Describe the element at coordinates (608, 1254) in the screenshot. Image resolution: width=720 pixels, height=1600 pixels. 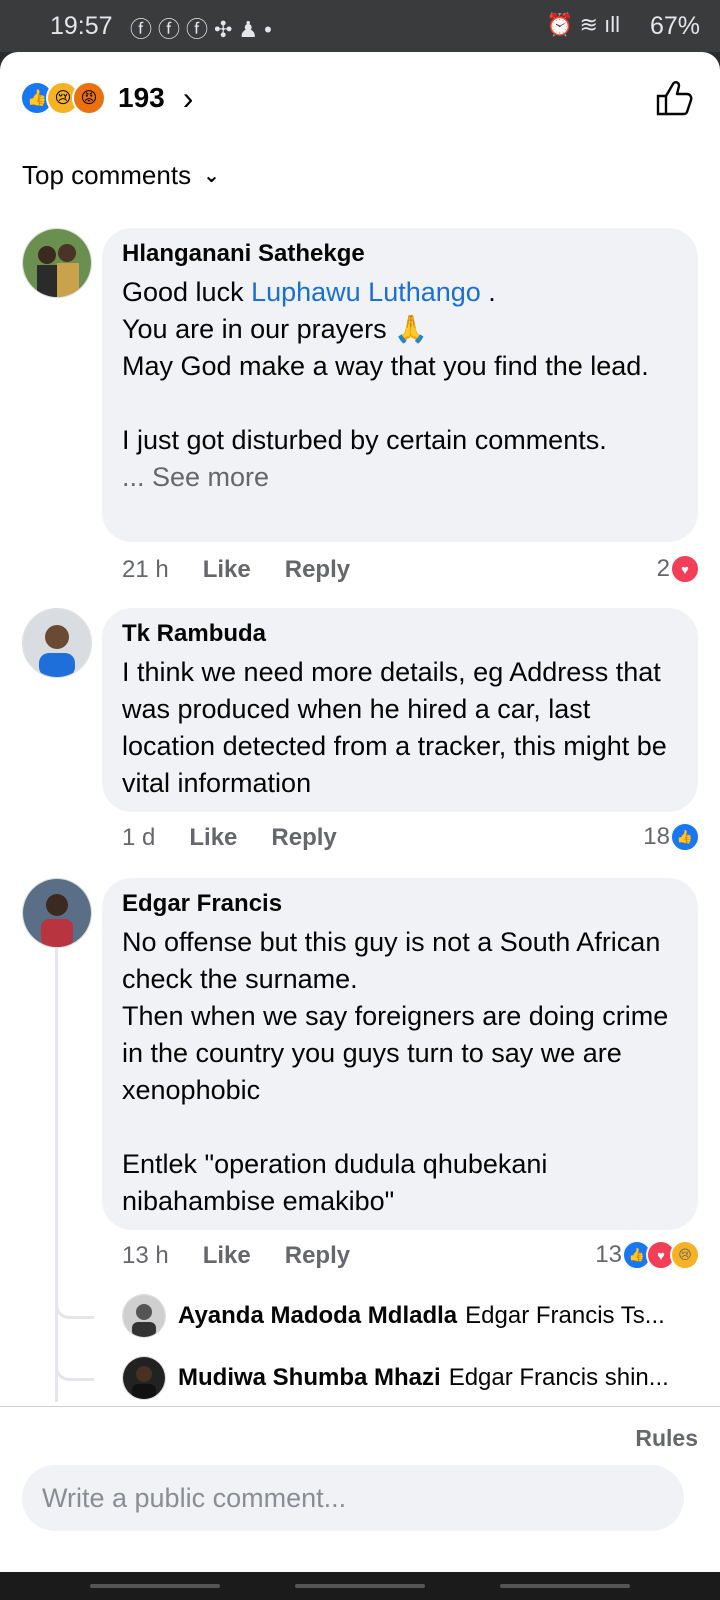
I see `comment-reaction-count: 13` at that location.